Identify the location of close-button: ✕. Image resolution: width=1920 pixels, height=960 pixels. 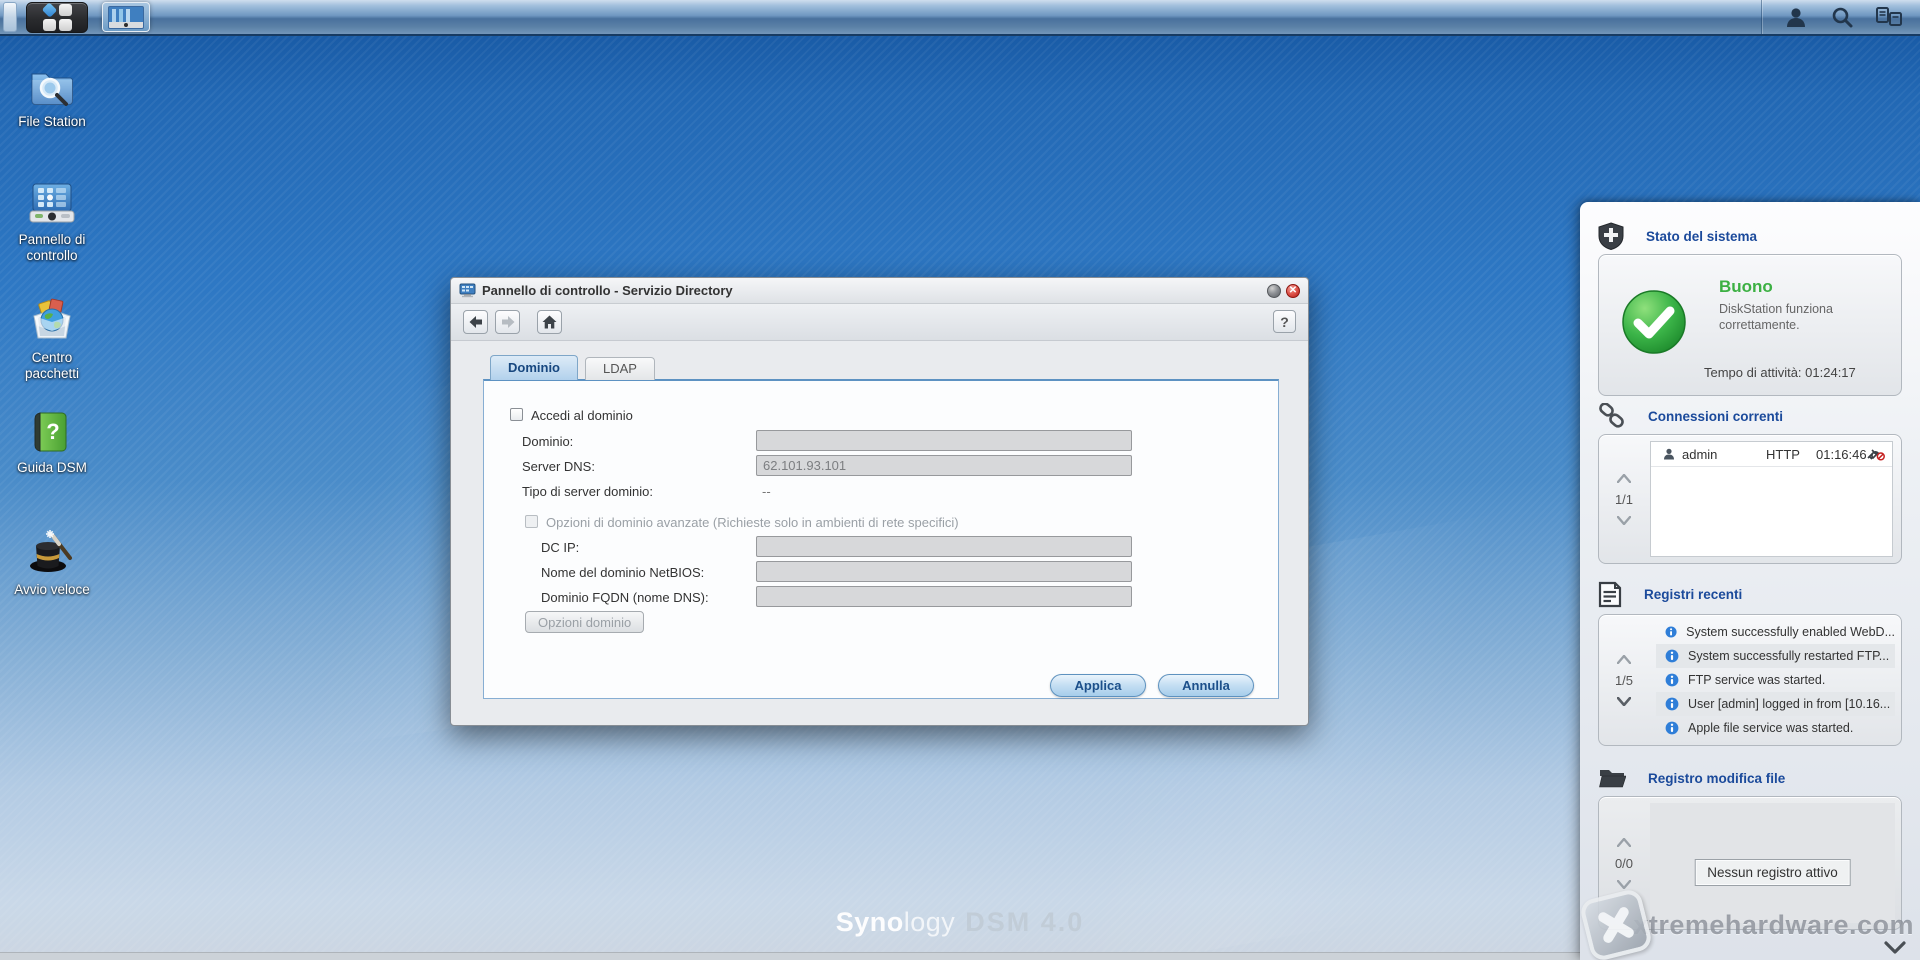
(1293, 290).